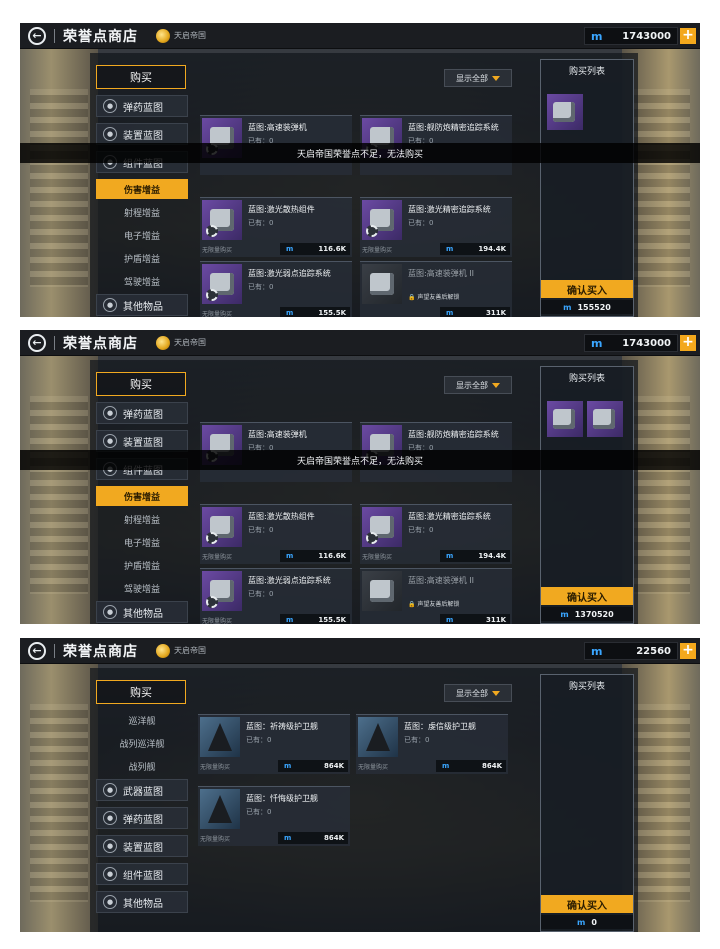 This screenshot has width=720, height=949. I want to click on item-name: 蓝图:高速装弹机 II, so click(441, 273).